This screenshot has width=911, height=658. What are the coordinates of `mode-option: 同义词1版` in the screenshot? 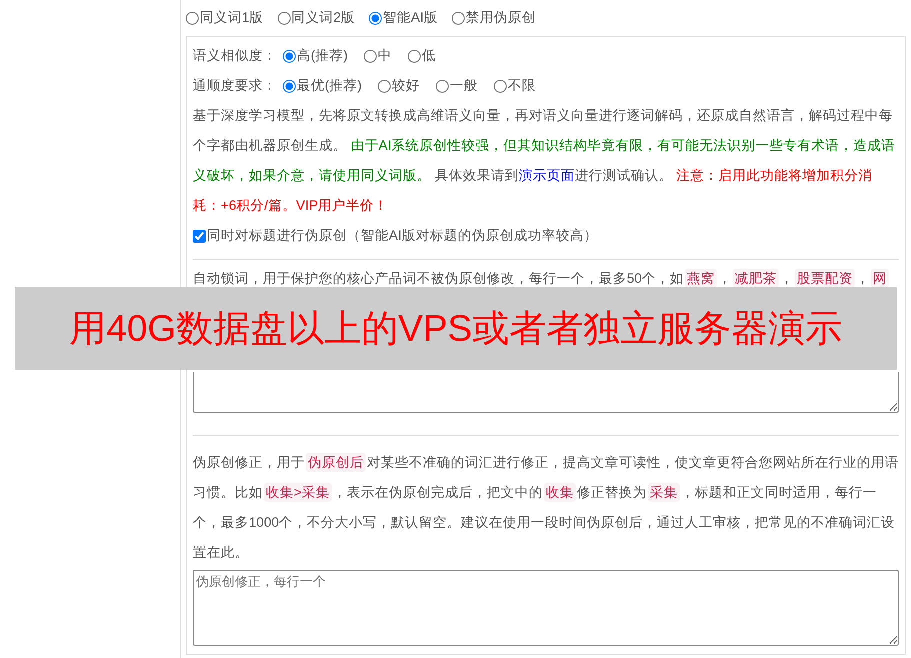 It's located at (225, 18).